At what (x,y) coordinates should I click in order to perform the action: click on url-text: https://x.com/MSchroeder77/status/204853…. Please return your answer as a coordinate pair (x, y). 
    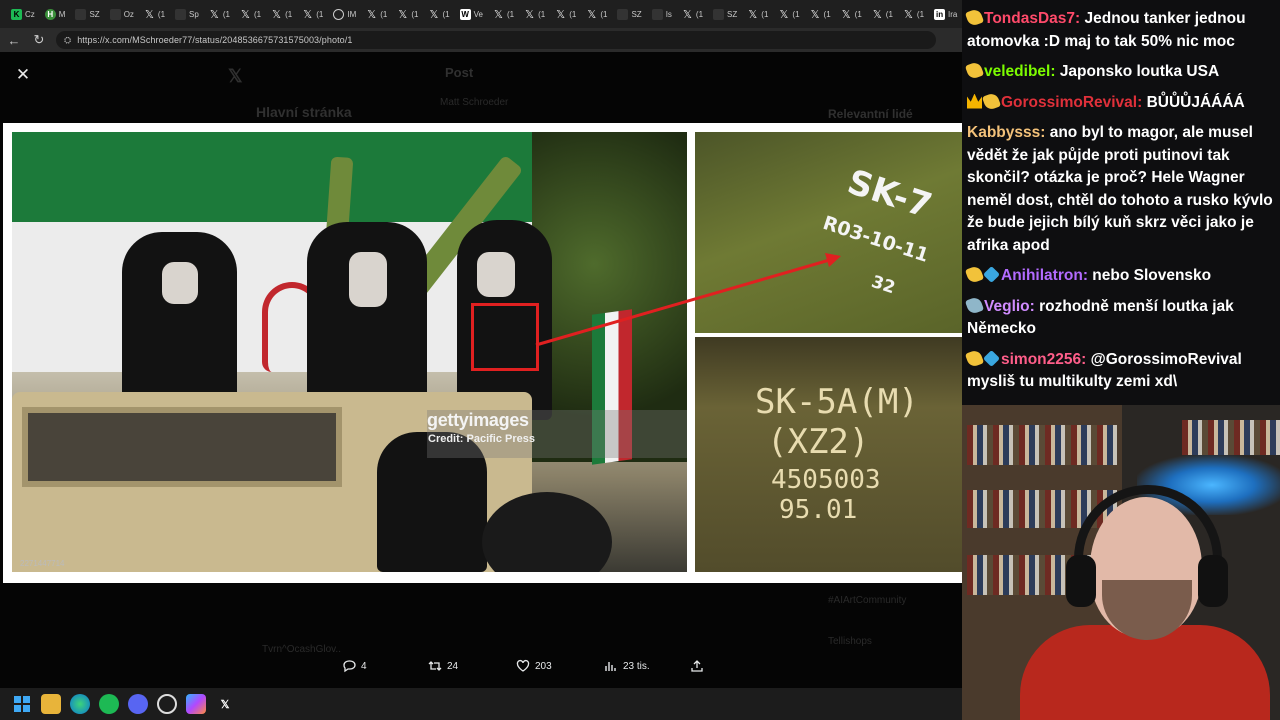
    Looking at the image, I should click on (214, 40).